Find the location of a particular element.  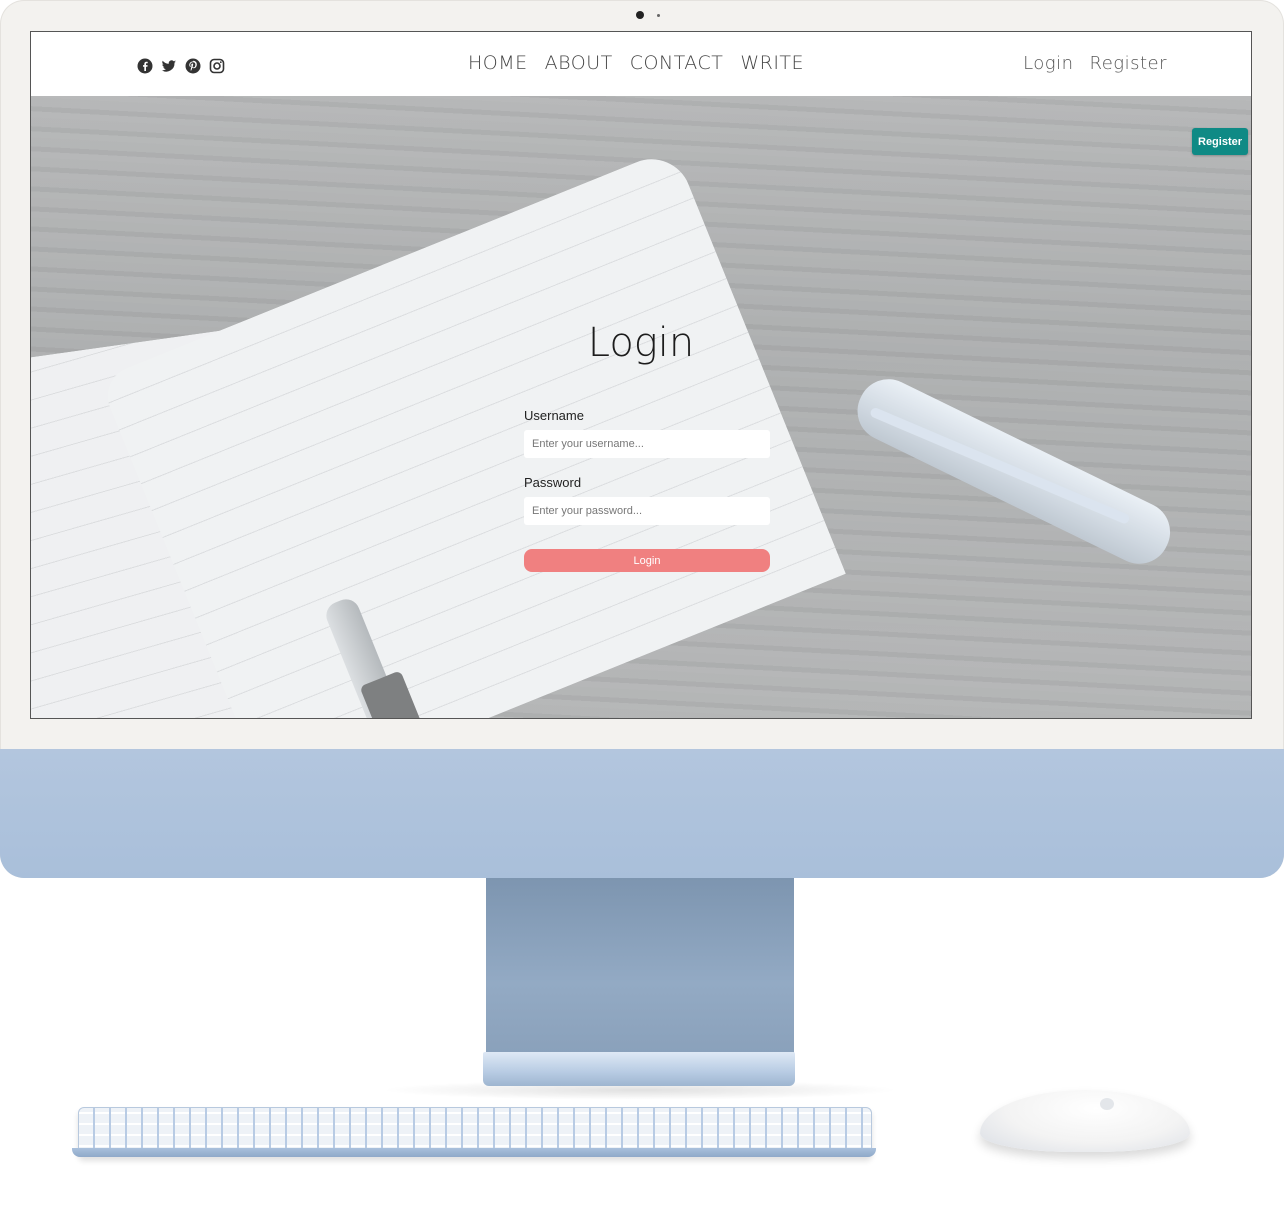

monitor-stand is located at coordinates (640, 966).